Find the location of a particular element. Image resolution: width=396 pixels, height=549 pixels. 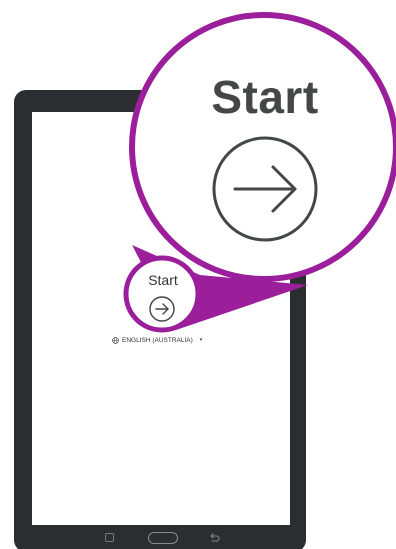

arrow-right-circle-icon is located at coordinates (162, 309).